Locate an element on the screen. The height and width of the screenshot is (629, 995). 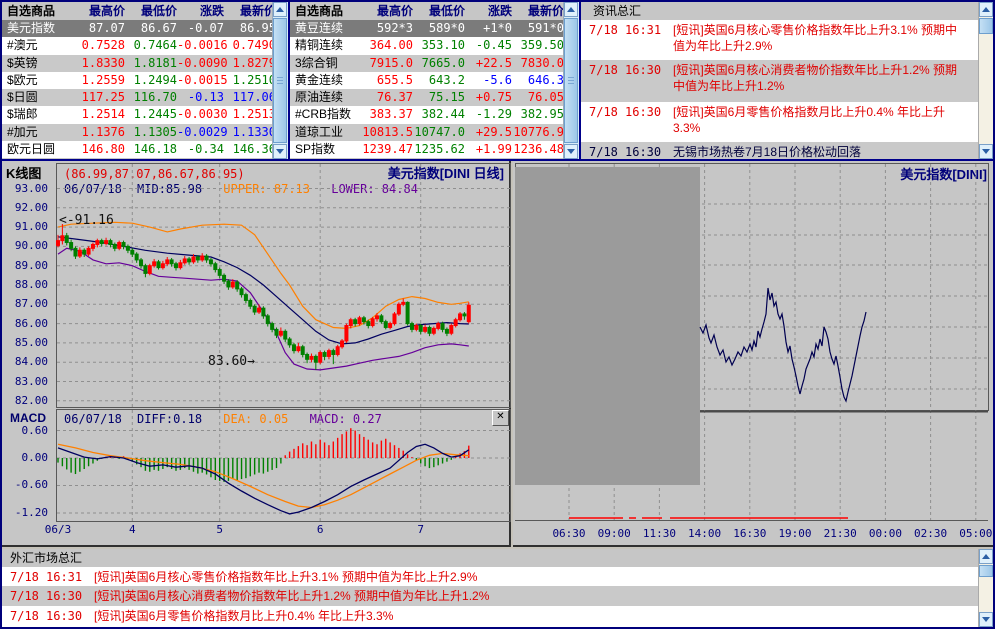
news-text: [短讯]英国6月核心消费者物价指数年比上升1.2% 预期中值为年比上升1.2% is located at coordinates (815, 78).